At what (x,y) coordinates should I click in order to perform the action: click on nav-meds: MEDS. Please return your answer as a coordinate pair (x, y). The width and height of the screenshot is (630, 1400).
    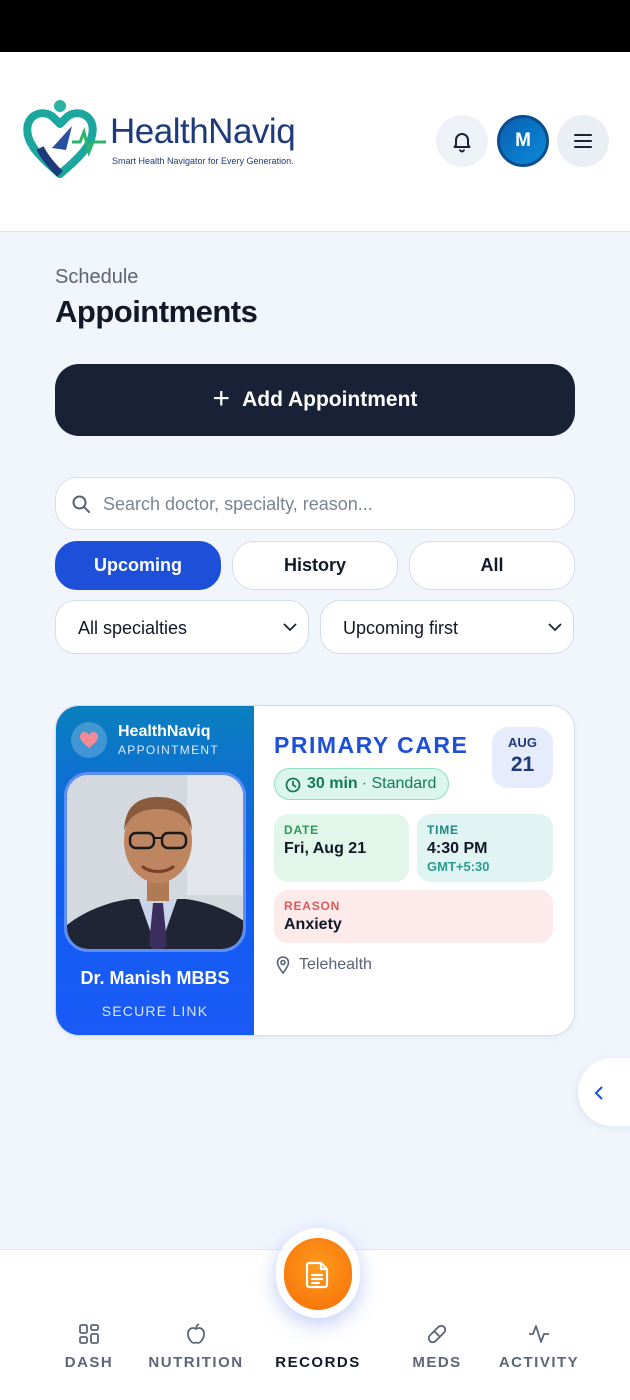
    Looking at the image, I should click on (437, 1340).